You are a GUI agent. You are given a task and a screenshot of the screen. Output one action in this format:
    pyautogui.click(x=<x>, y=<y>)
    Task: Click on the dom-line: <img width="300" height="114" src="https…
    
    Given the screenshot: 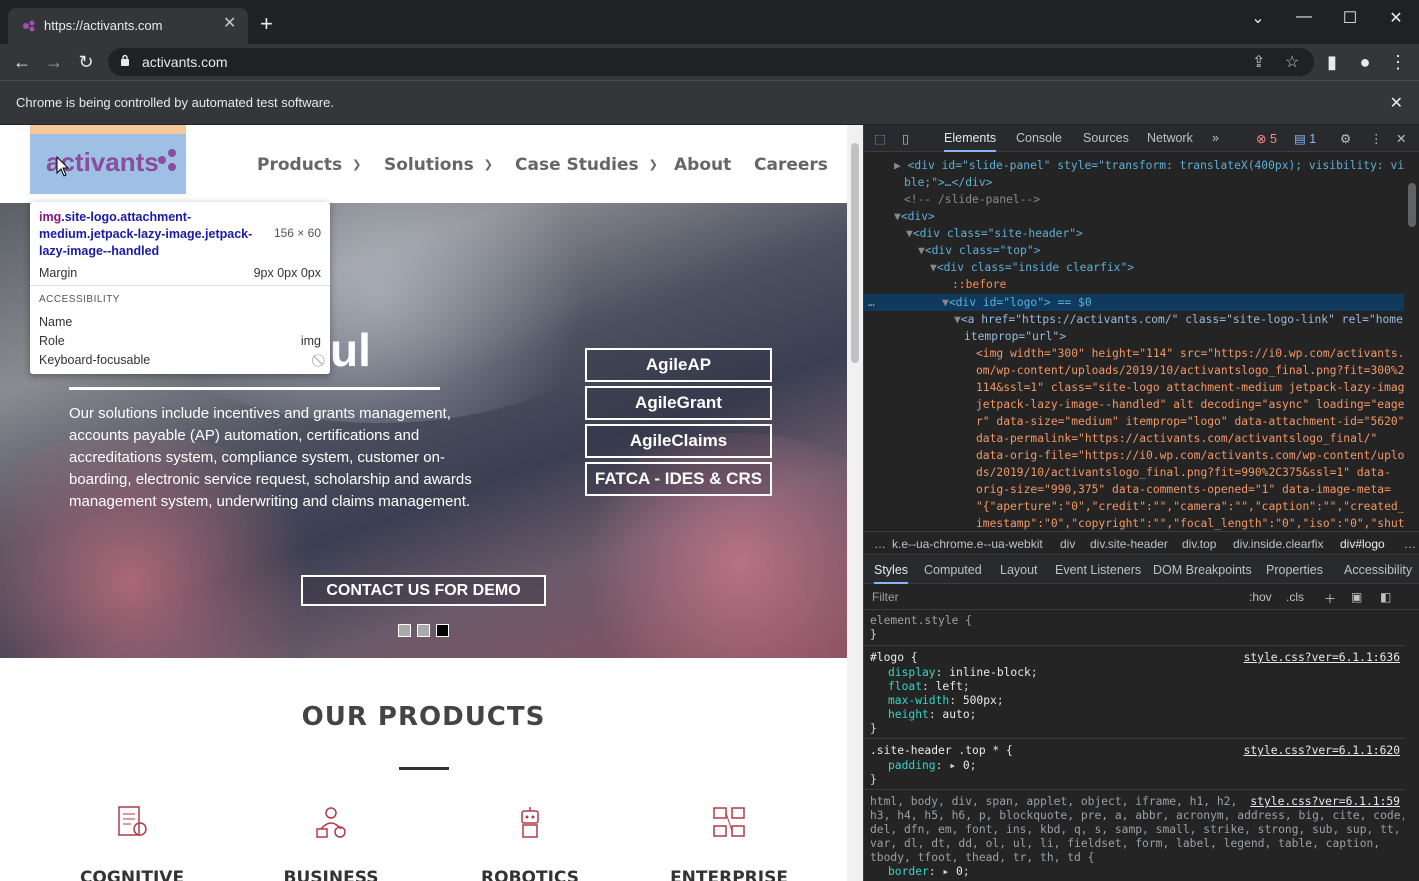 What is the action you would take?
    pyautogui.click(x=1190, y=353)
    